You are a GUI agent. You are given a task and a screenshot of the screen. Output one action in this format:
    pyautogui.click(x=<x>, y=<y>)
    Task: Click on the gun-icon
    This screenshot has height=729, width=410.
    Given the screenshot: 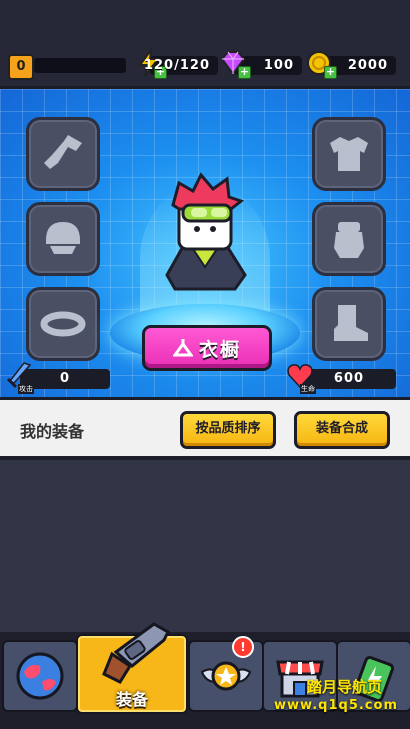 What is the action you would take?
    pyautogui.click(x=136, y=653)
    